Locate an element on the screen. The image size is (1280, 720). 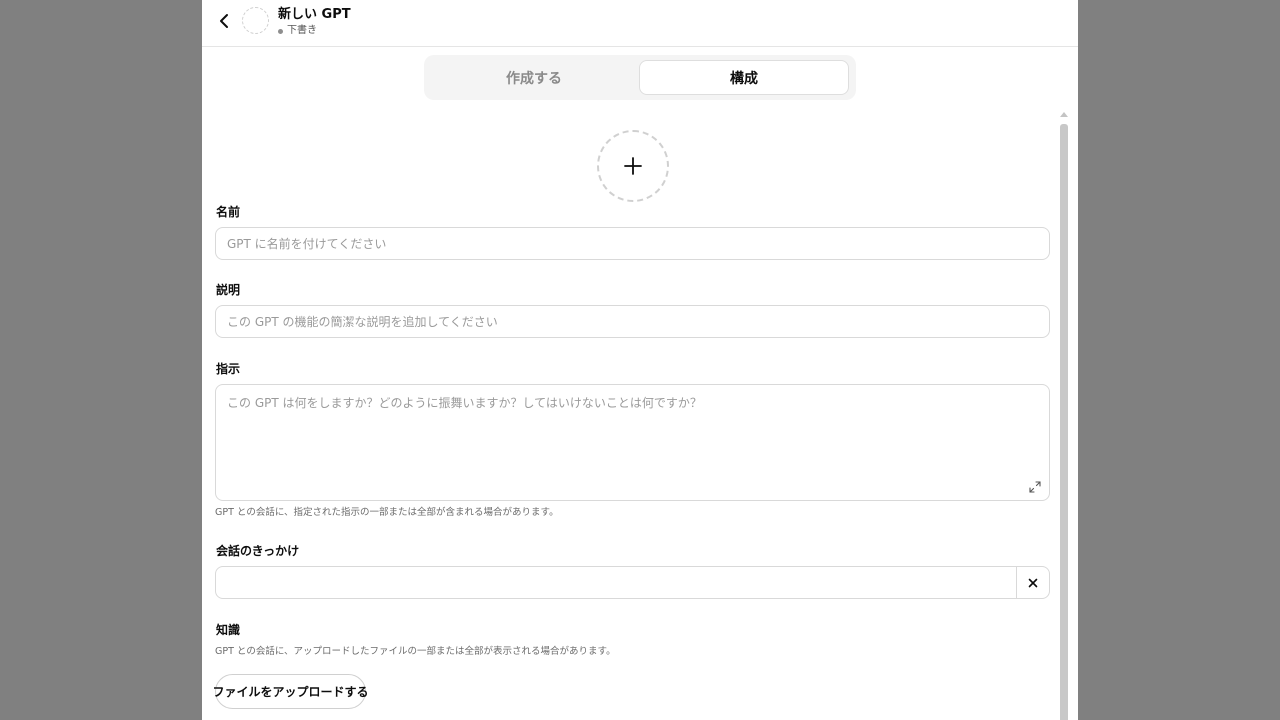
name-input is located at coordinates (632, 243).